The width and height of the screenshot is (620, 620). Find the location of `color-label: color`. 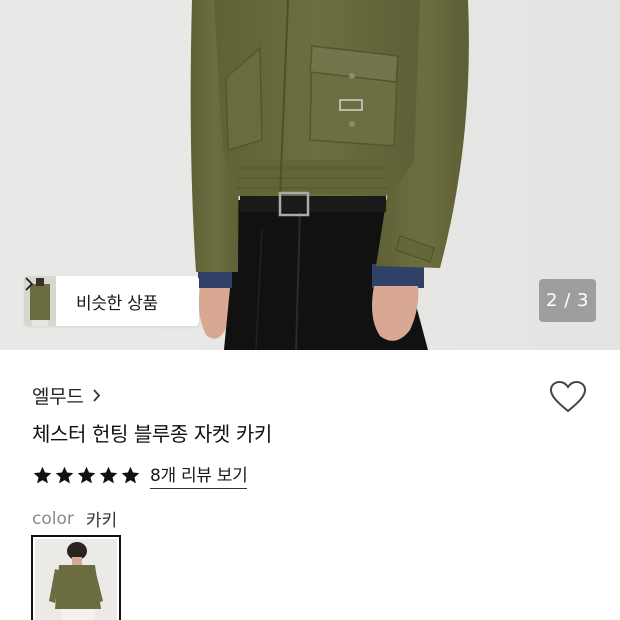

color-label: color is located at coordinates (53, 518).